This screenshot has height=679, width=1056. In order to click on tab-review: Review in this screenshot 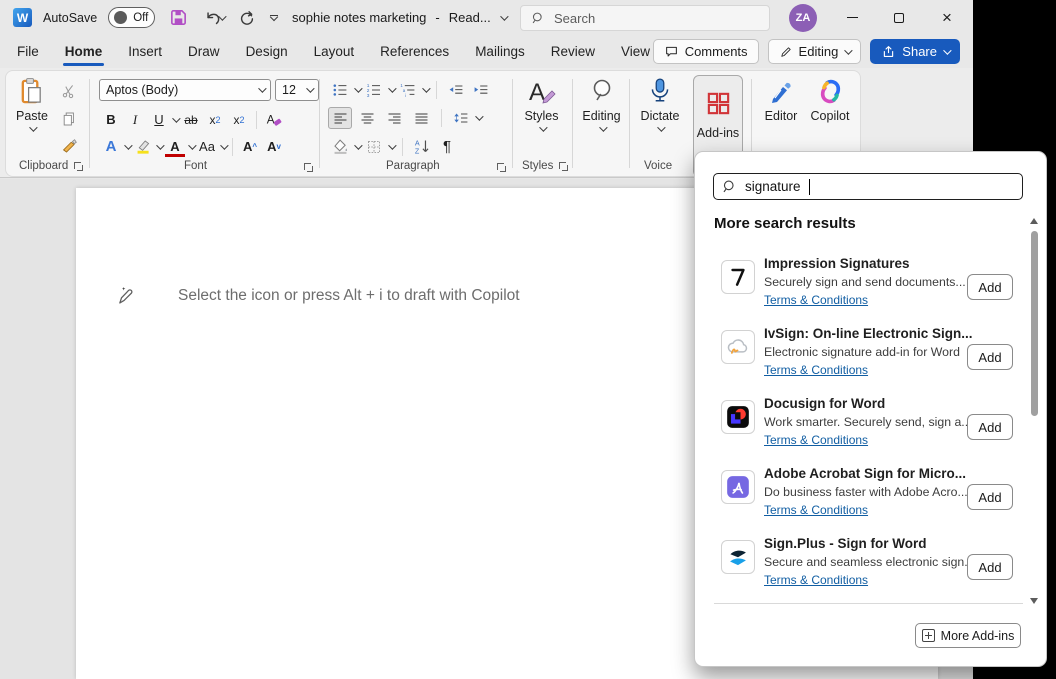, I will do `click(573, 51)`.